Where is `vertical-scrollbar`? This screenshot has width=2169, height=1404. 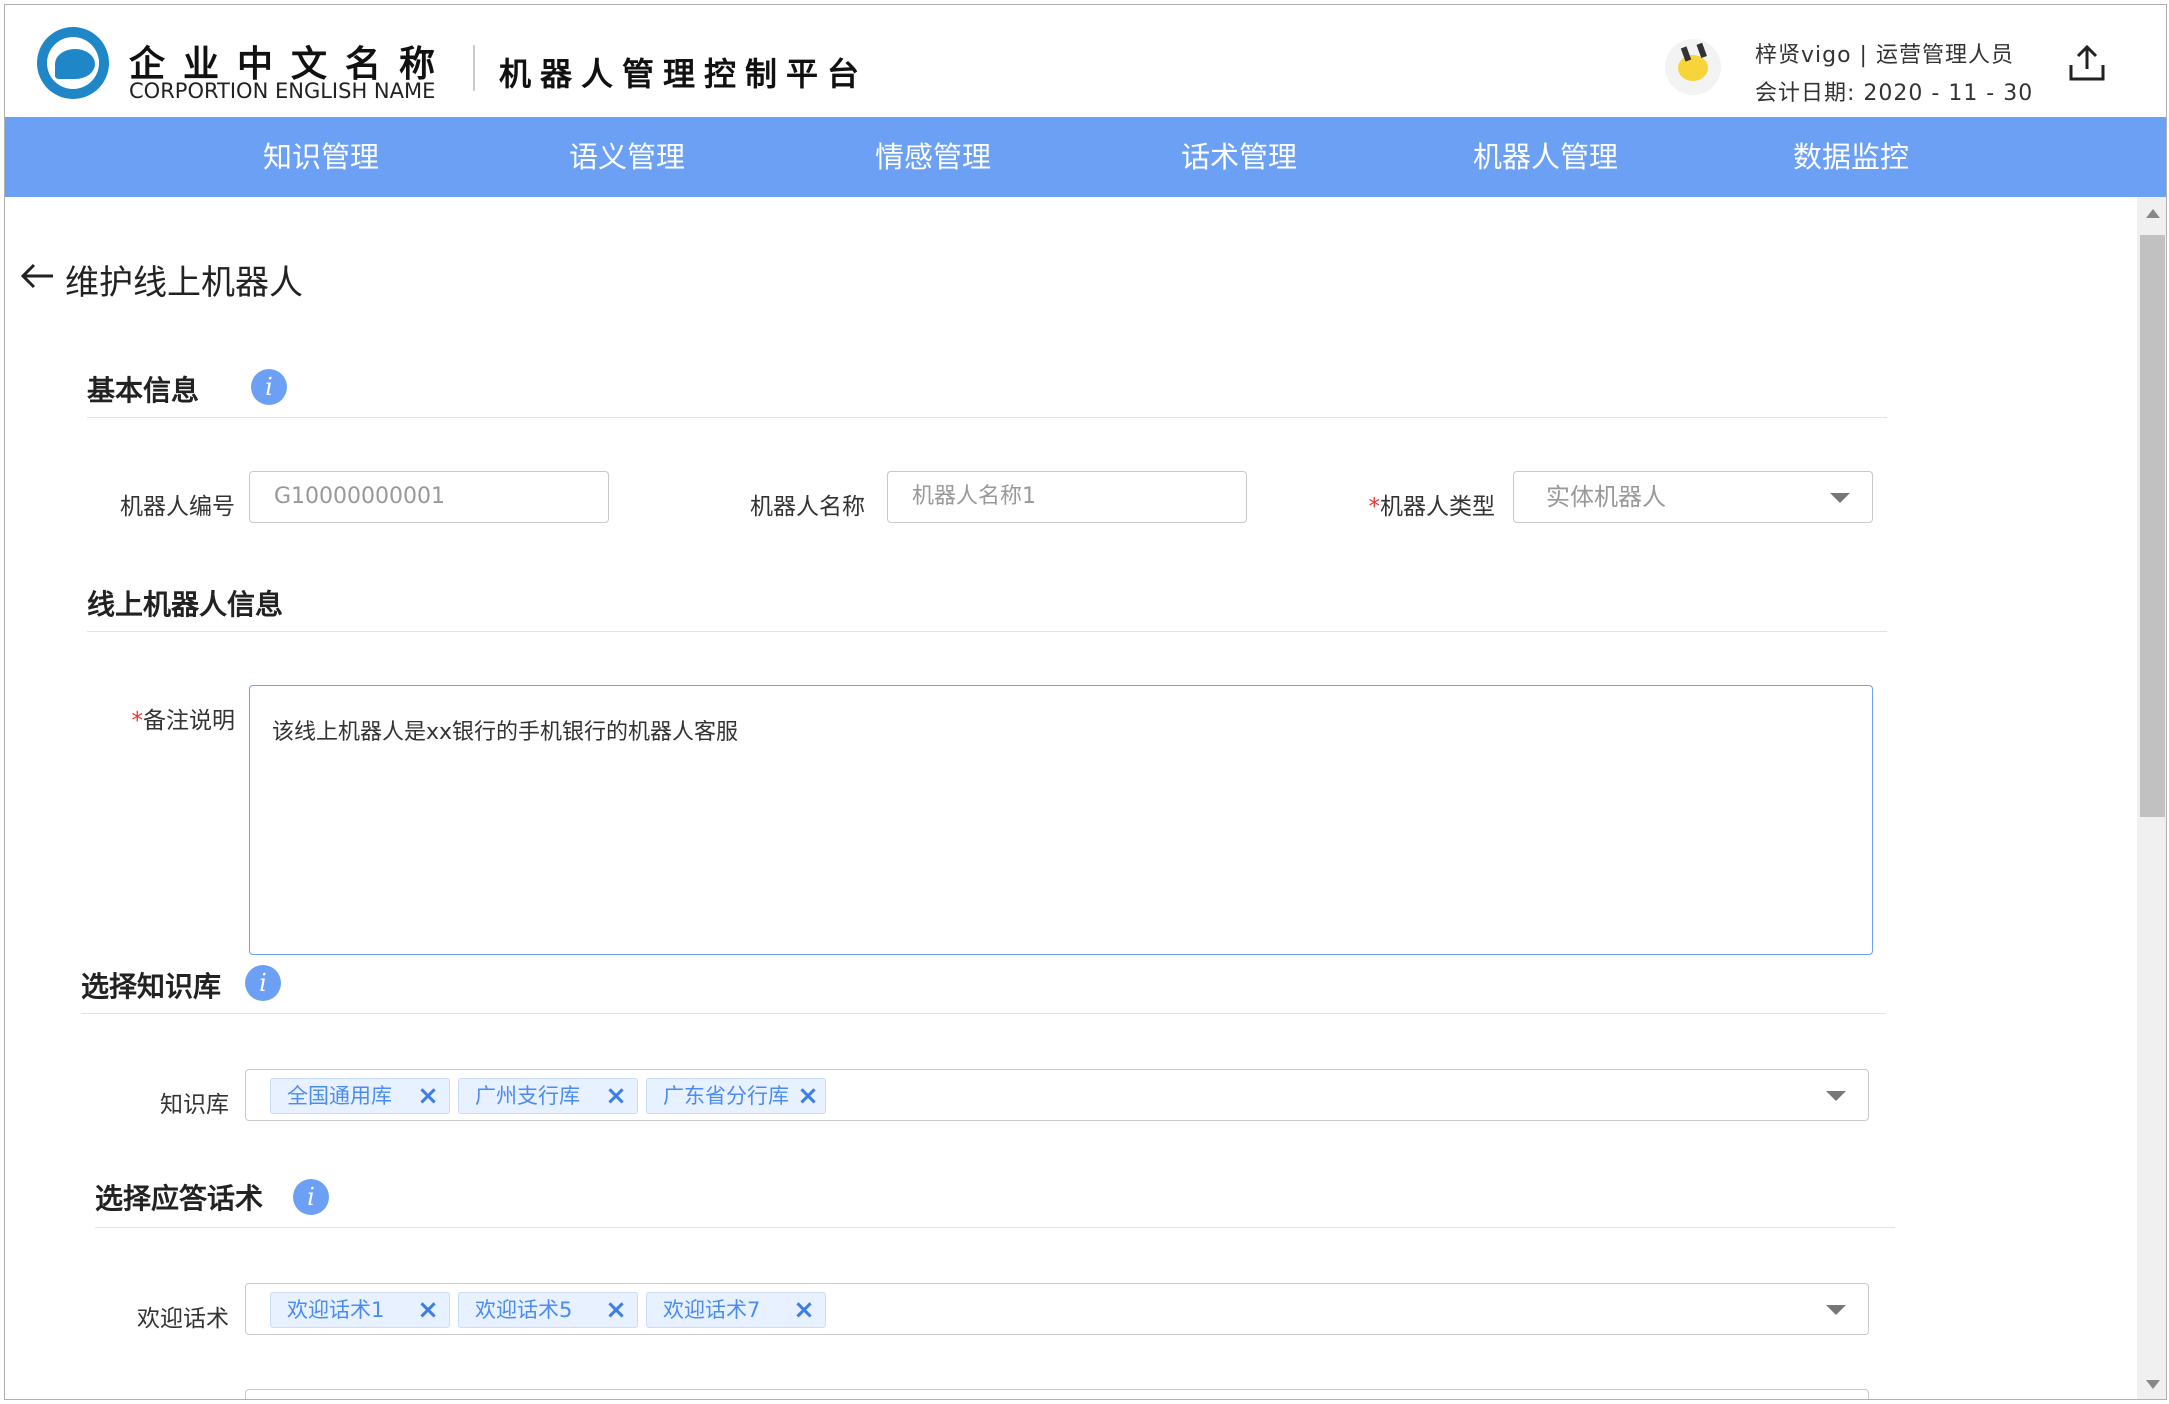 vertical-scrollbar is located at coordinates (2151, 798).